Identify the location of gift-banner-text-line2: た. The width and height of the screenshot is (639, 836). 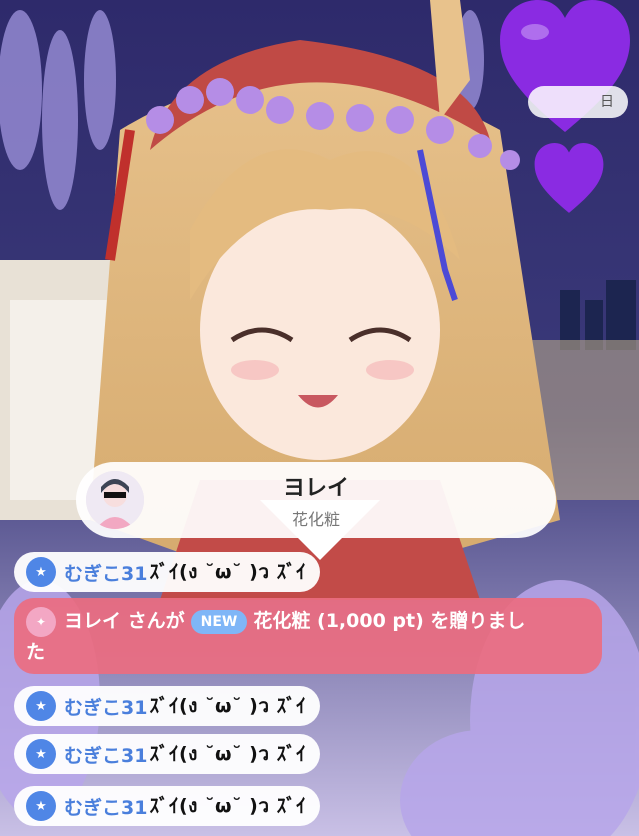
(36, 652).